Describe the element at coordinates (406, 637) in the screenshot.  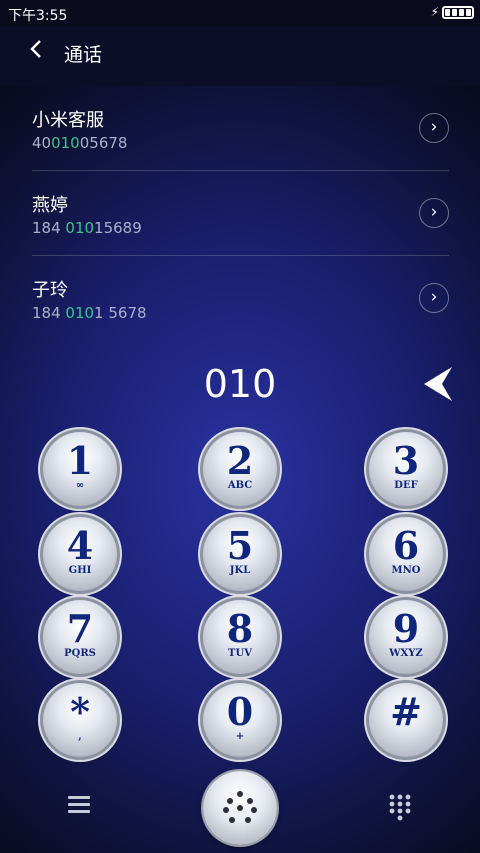
I see `key-9: 9 WXYZ` at that location.